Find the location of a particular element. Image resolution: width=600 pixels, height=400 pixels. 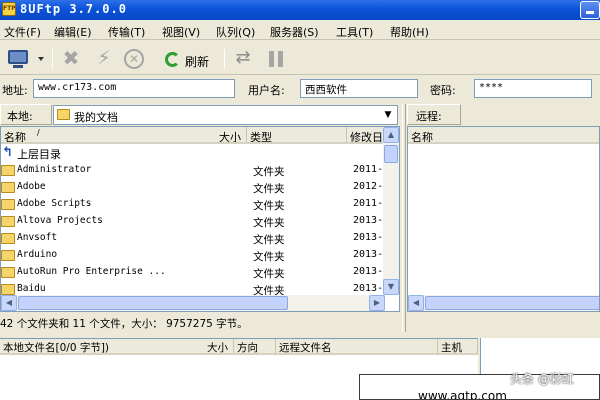

connect-dropdown-icon is located at coordinates (41, 59).